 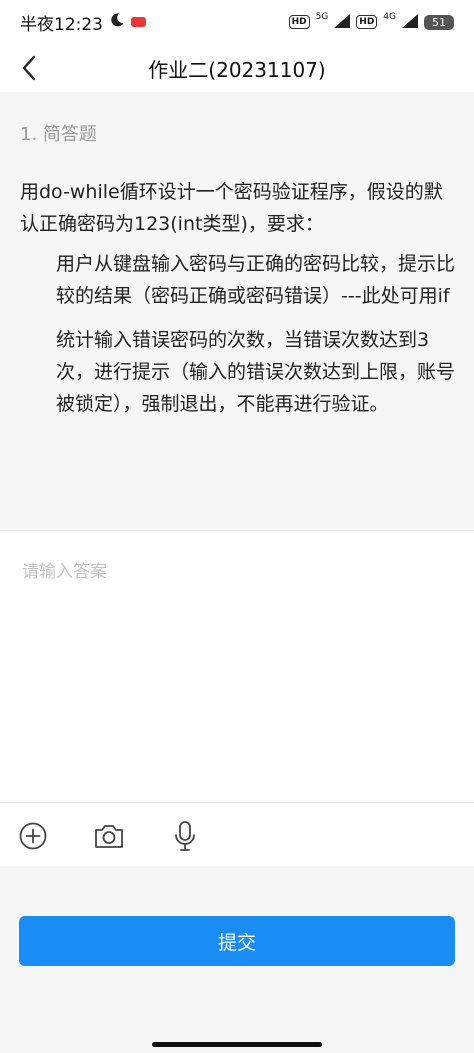 What do you see at coordinates (367, 22) in the screenshot?
I see `hd-icon-2: HD` at bounding box center [367, 22].